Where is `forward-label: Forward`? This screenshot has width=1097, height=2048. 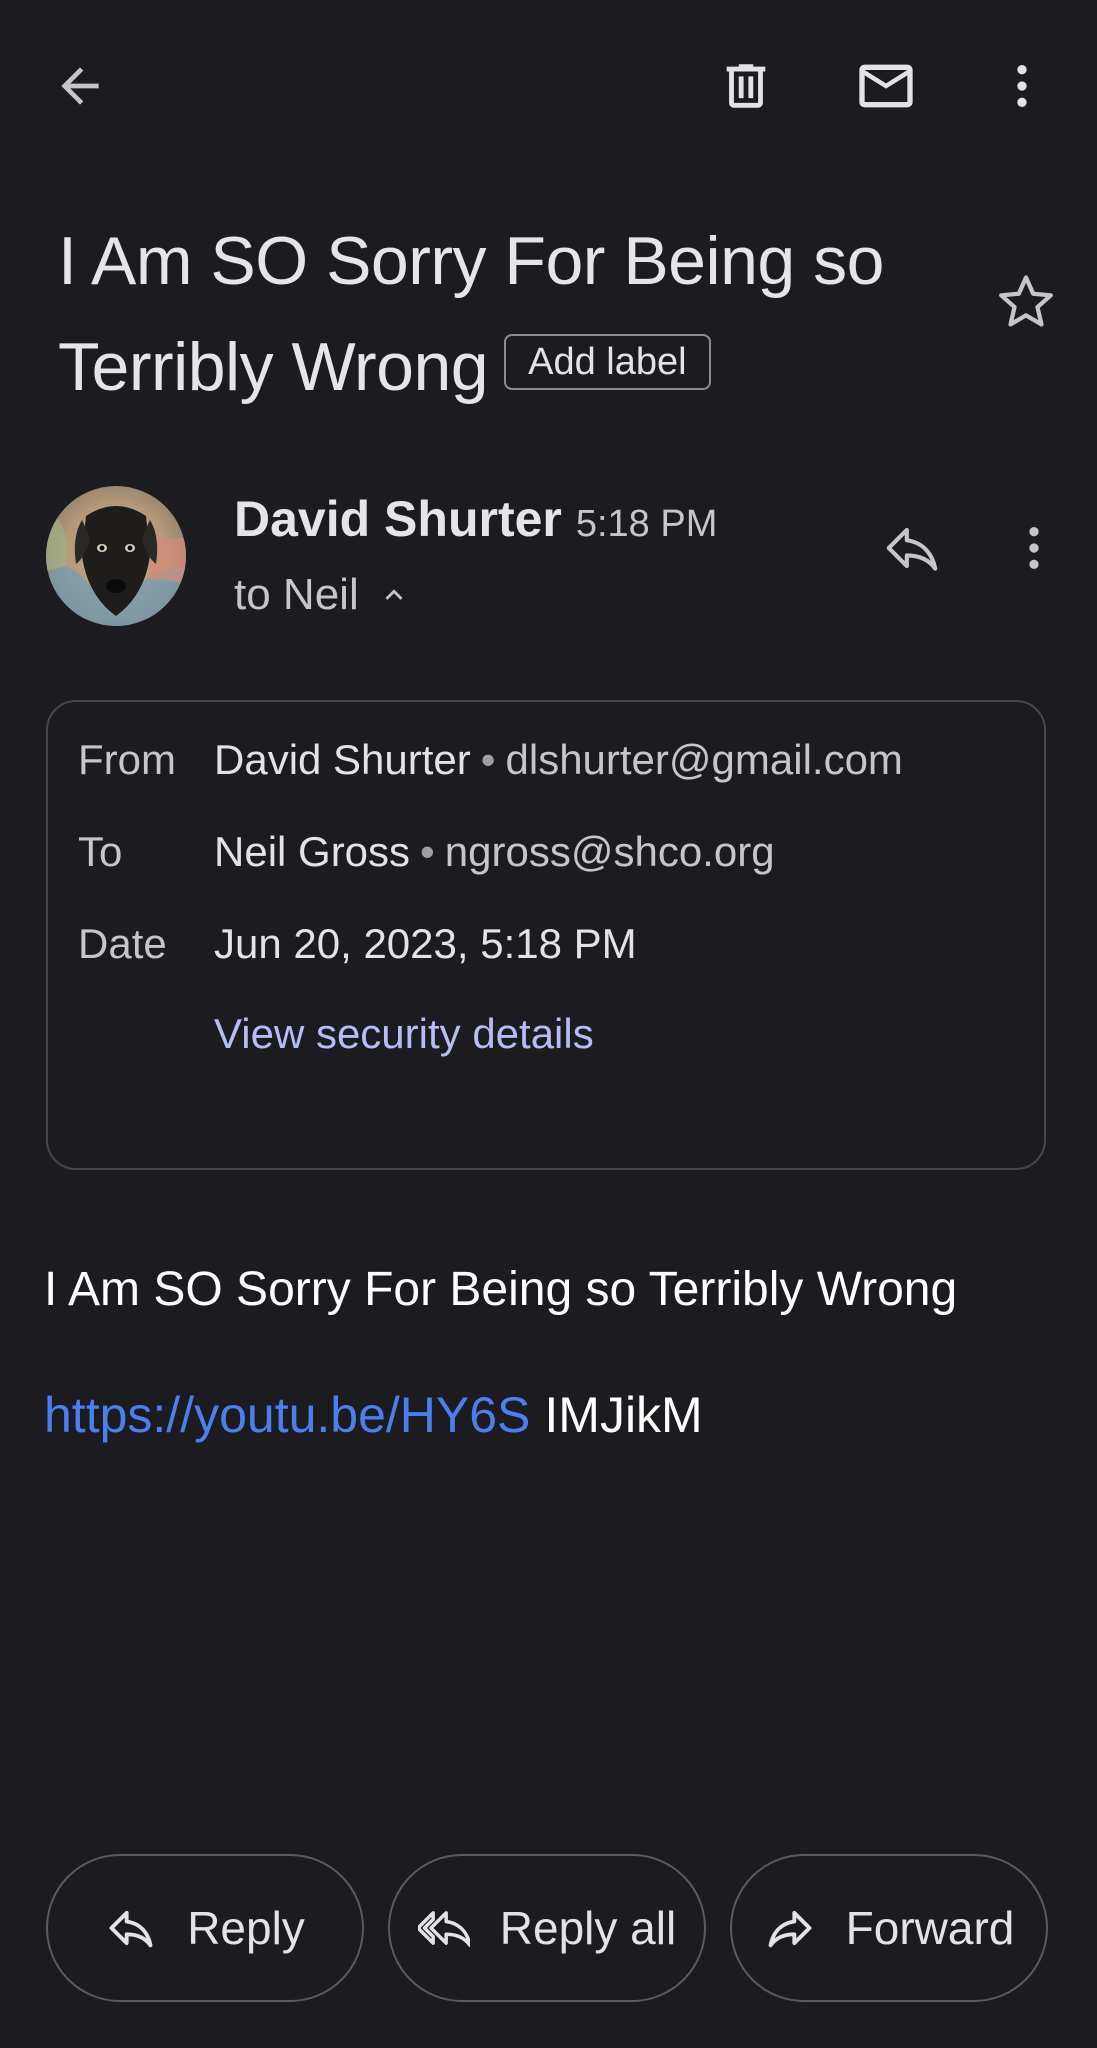
forward-label: Forward is located at coordinates (930, 1928).